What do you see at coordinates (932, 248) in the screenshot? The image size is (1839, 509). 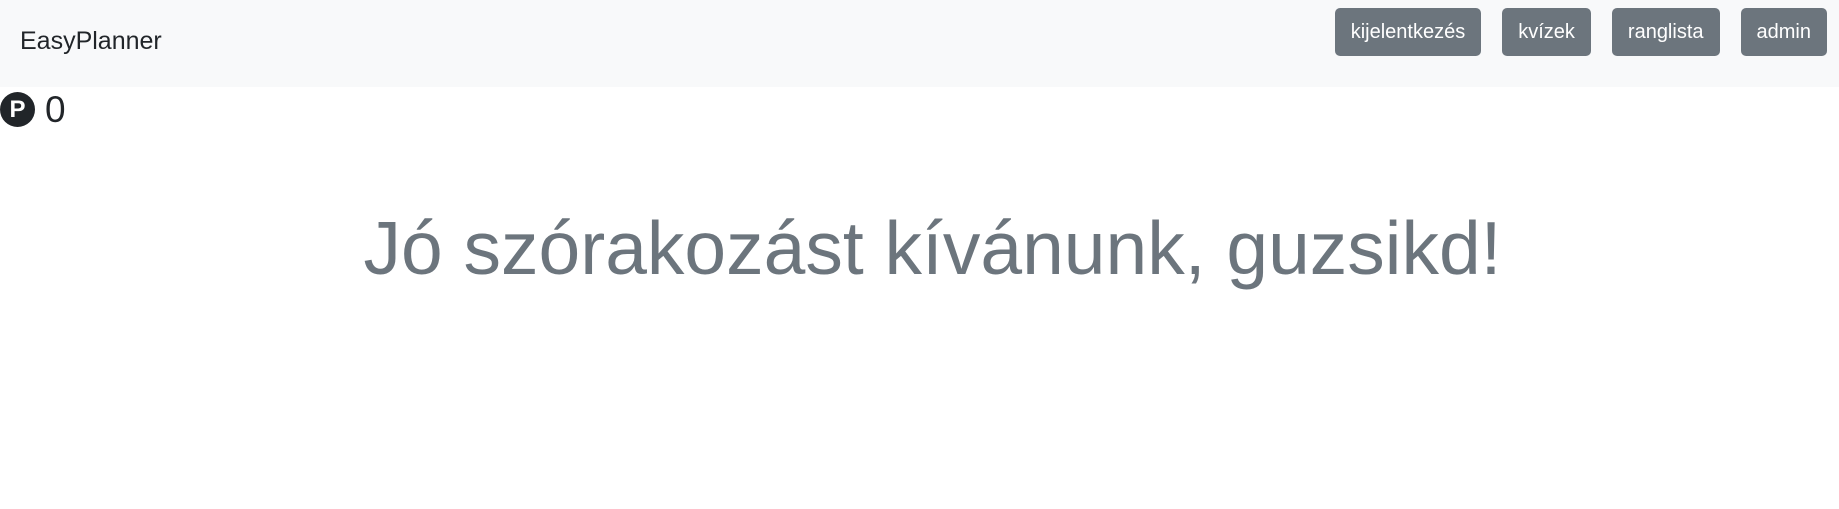 I see `welcome-heading: Jó szórakozást kívánunk, guzsikd!` at bounding box center [932, 248].